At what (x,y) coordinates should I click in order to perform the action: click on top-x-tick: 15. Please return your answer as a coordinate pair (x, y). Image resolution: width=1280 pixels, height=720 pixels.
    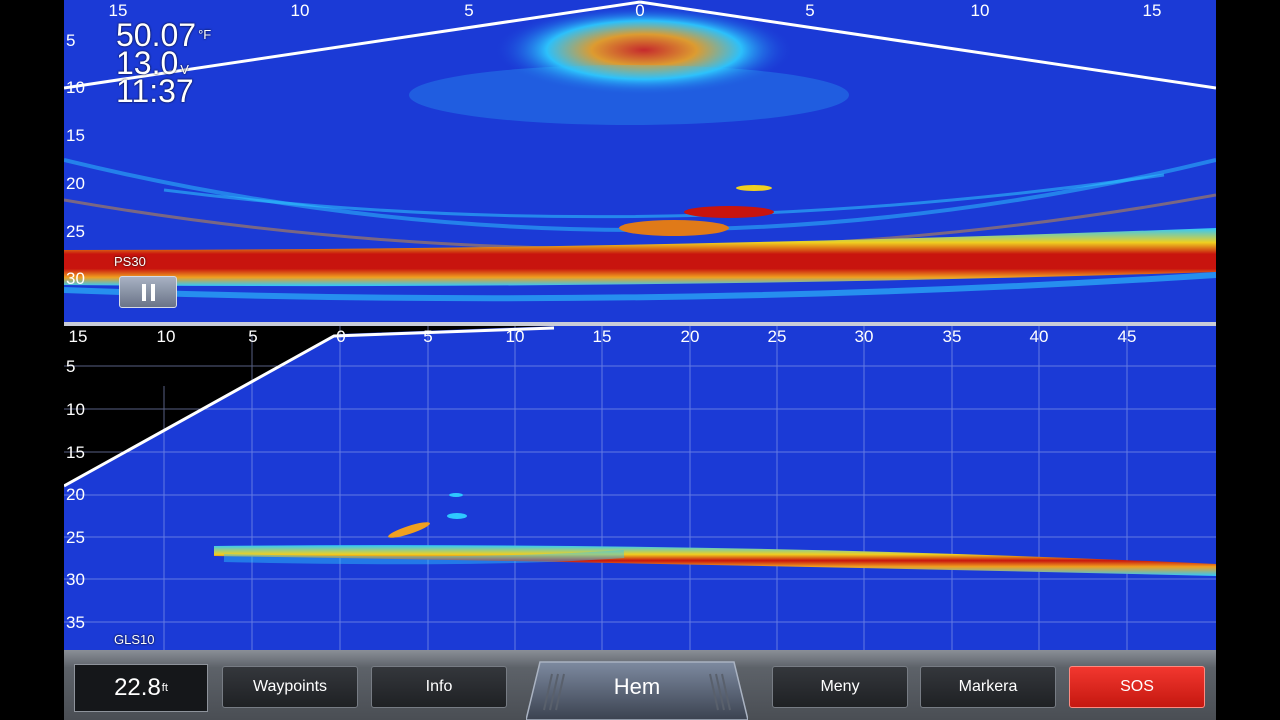
    Looking at the image, I should click on (1152, 10).